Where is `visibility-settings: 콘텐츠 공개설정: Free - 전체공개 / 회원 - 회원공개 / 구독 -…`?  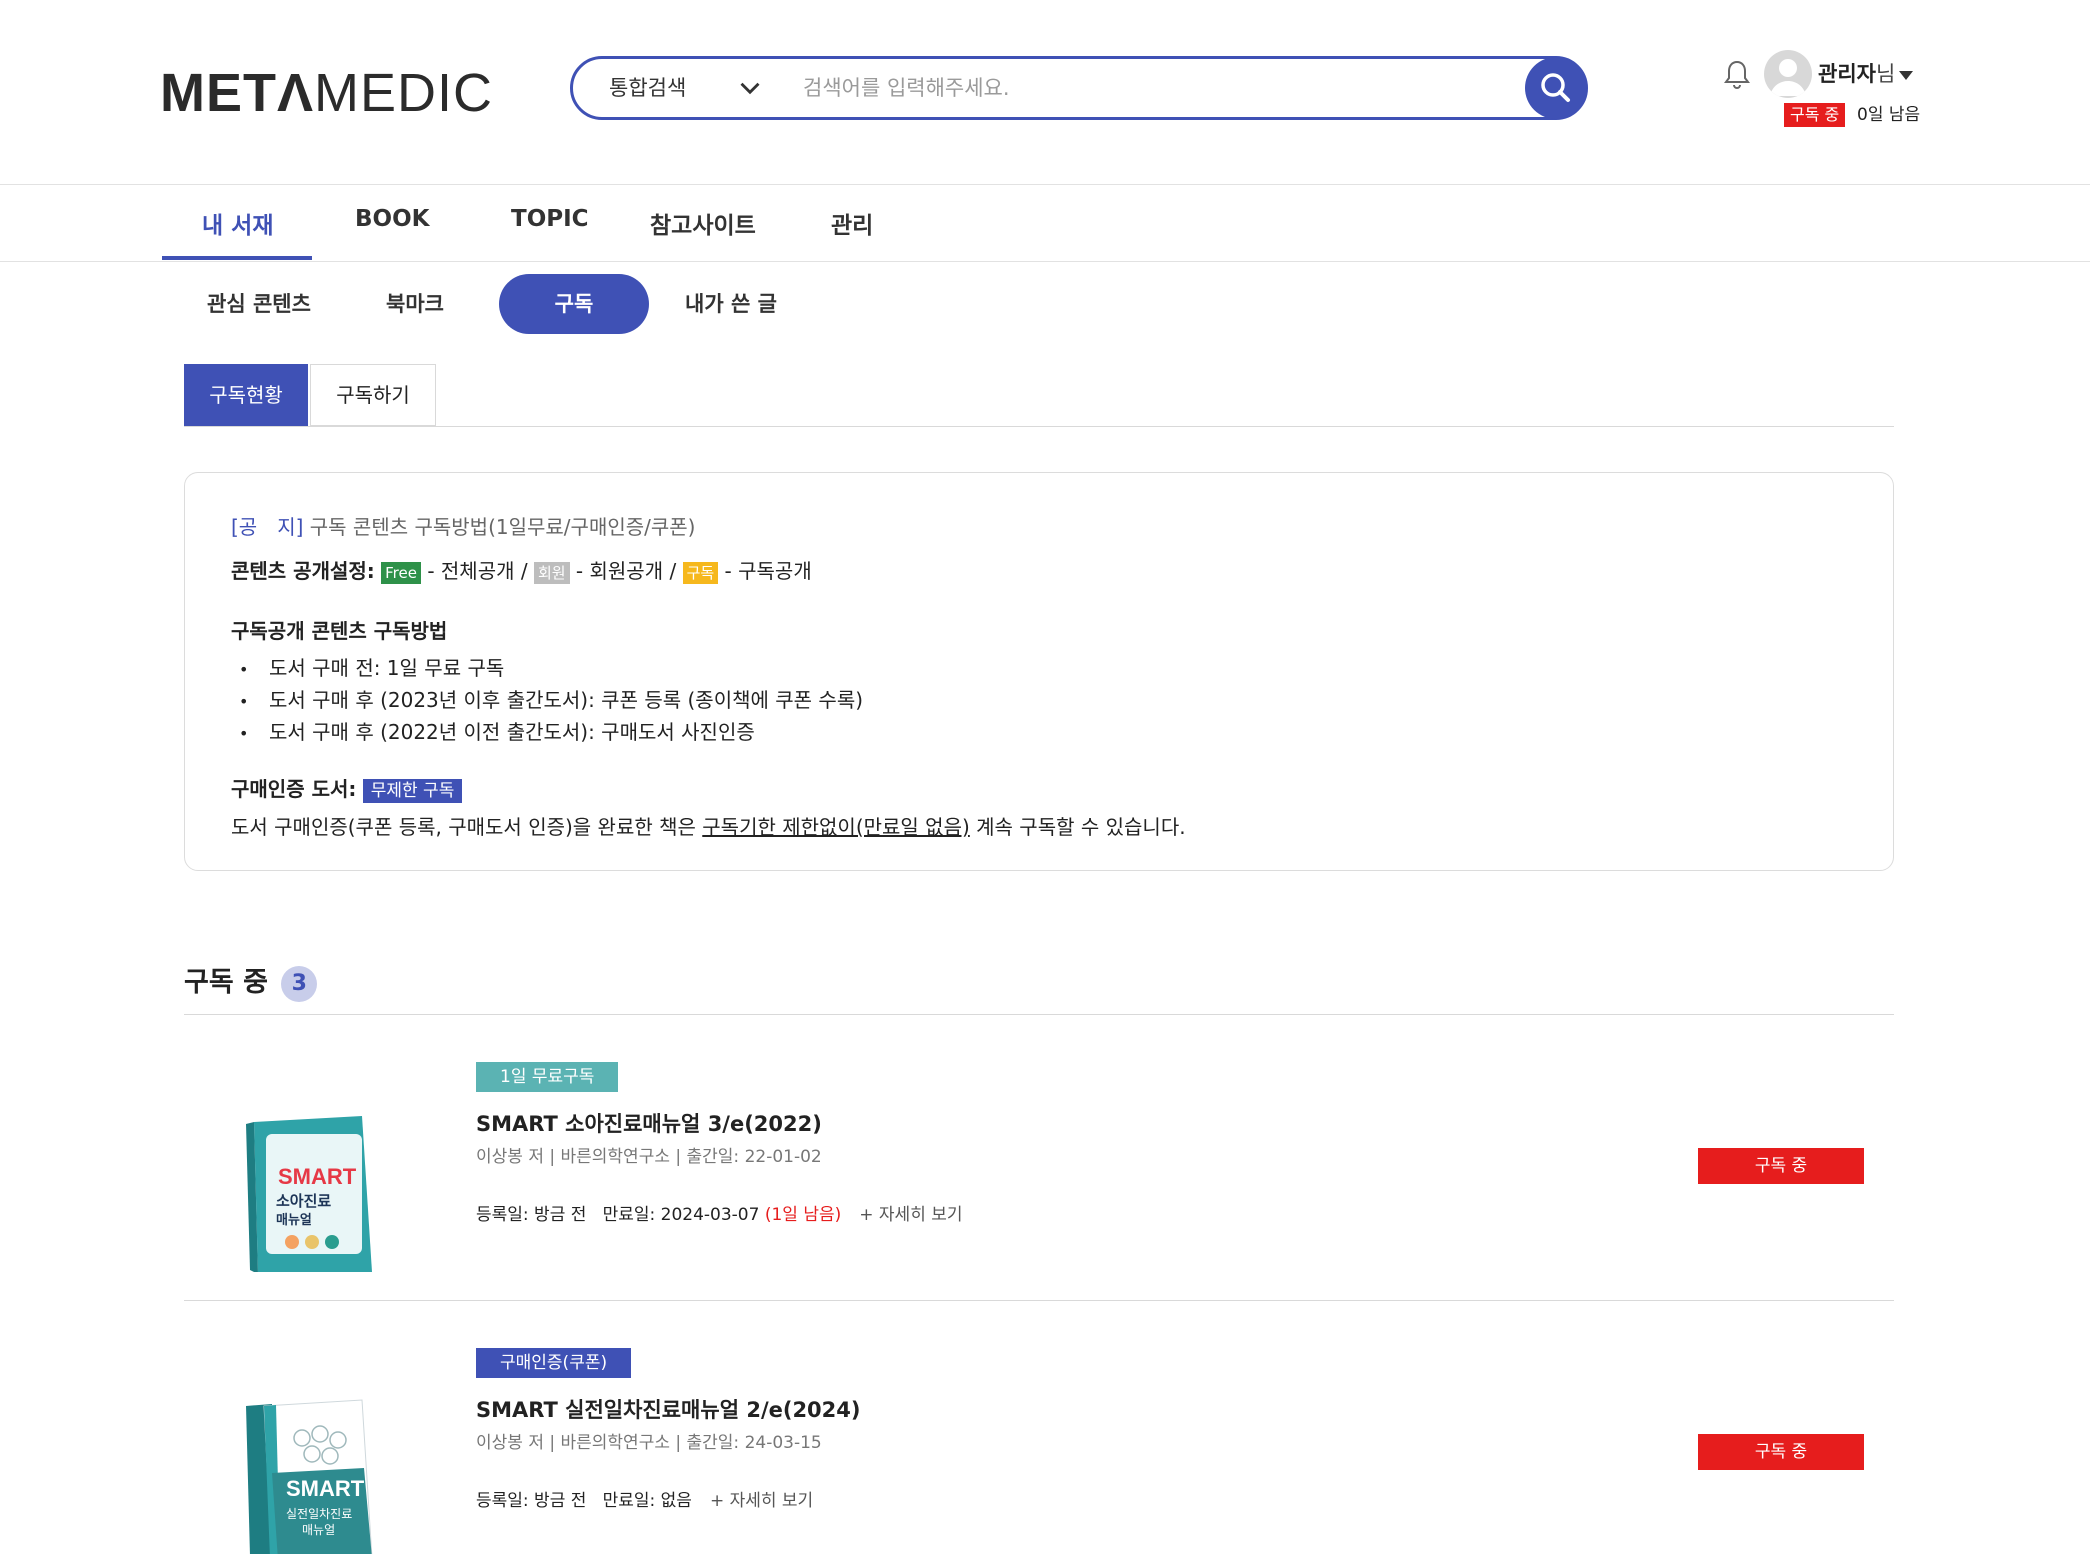 visibility-settings: 콘텐츠 공개설정: Free - 전체공개 / 회원 - 회원공개 / 구독 -… is located at coordinates (521, 571).